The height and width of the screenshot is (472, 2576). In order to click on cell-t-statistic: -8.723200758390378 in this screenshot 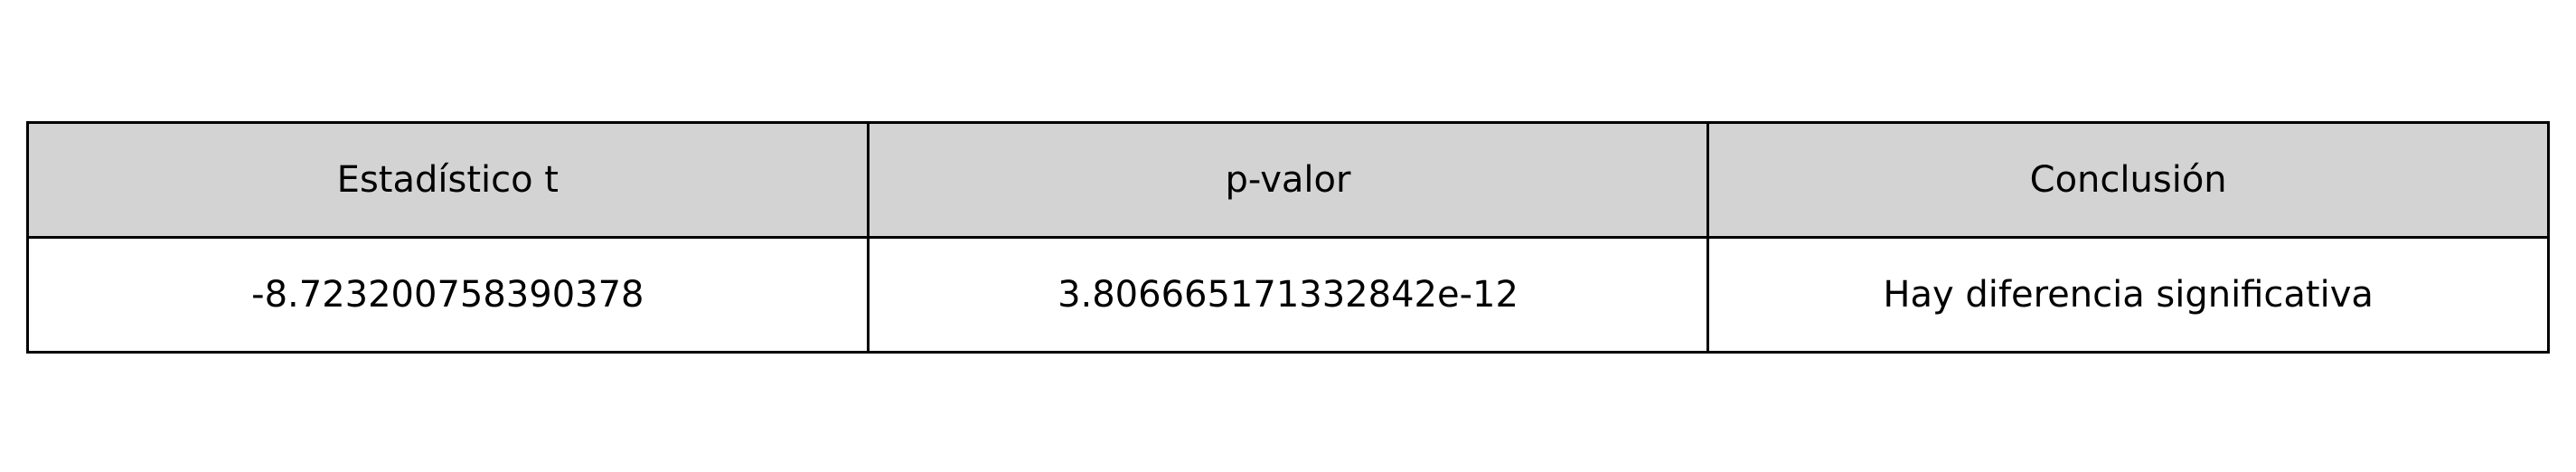, I will do `click(448, 295)`.